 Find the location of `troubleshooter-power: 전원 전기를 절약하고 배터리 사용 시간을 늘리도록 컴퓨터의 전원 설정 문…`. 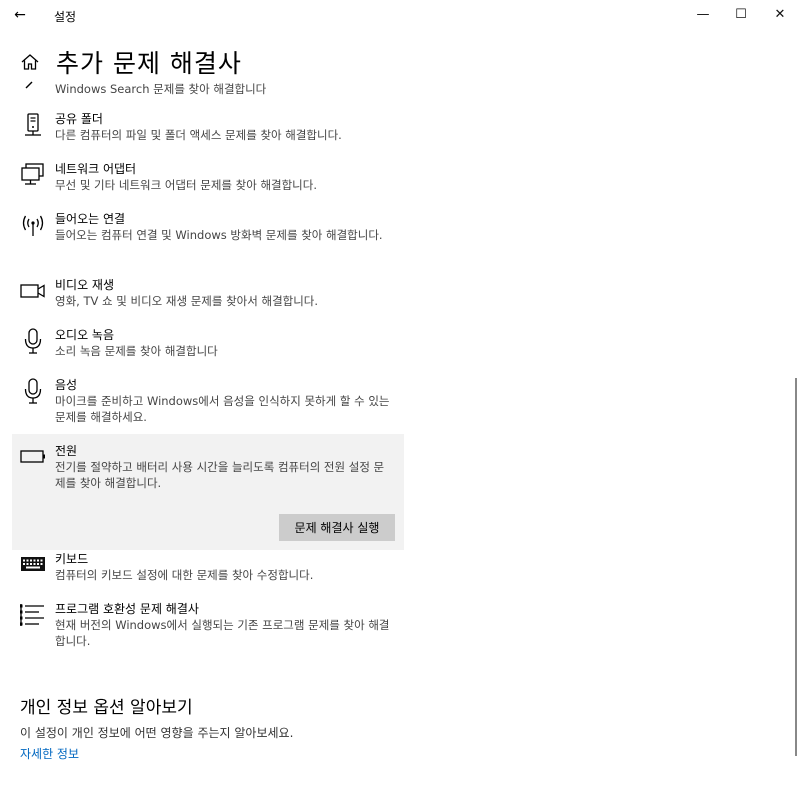

troubleshooter-power: 전원 전기를 절약하고 배터리 사용 시간을 늘리도록 컴퓨터의 전원 설정 문… is located at coordinates (208, 492).